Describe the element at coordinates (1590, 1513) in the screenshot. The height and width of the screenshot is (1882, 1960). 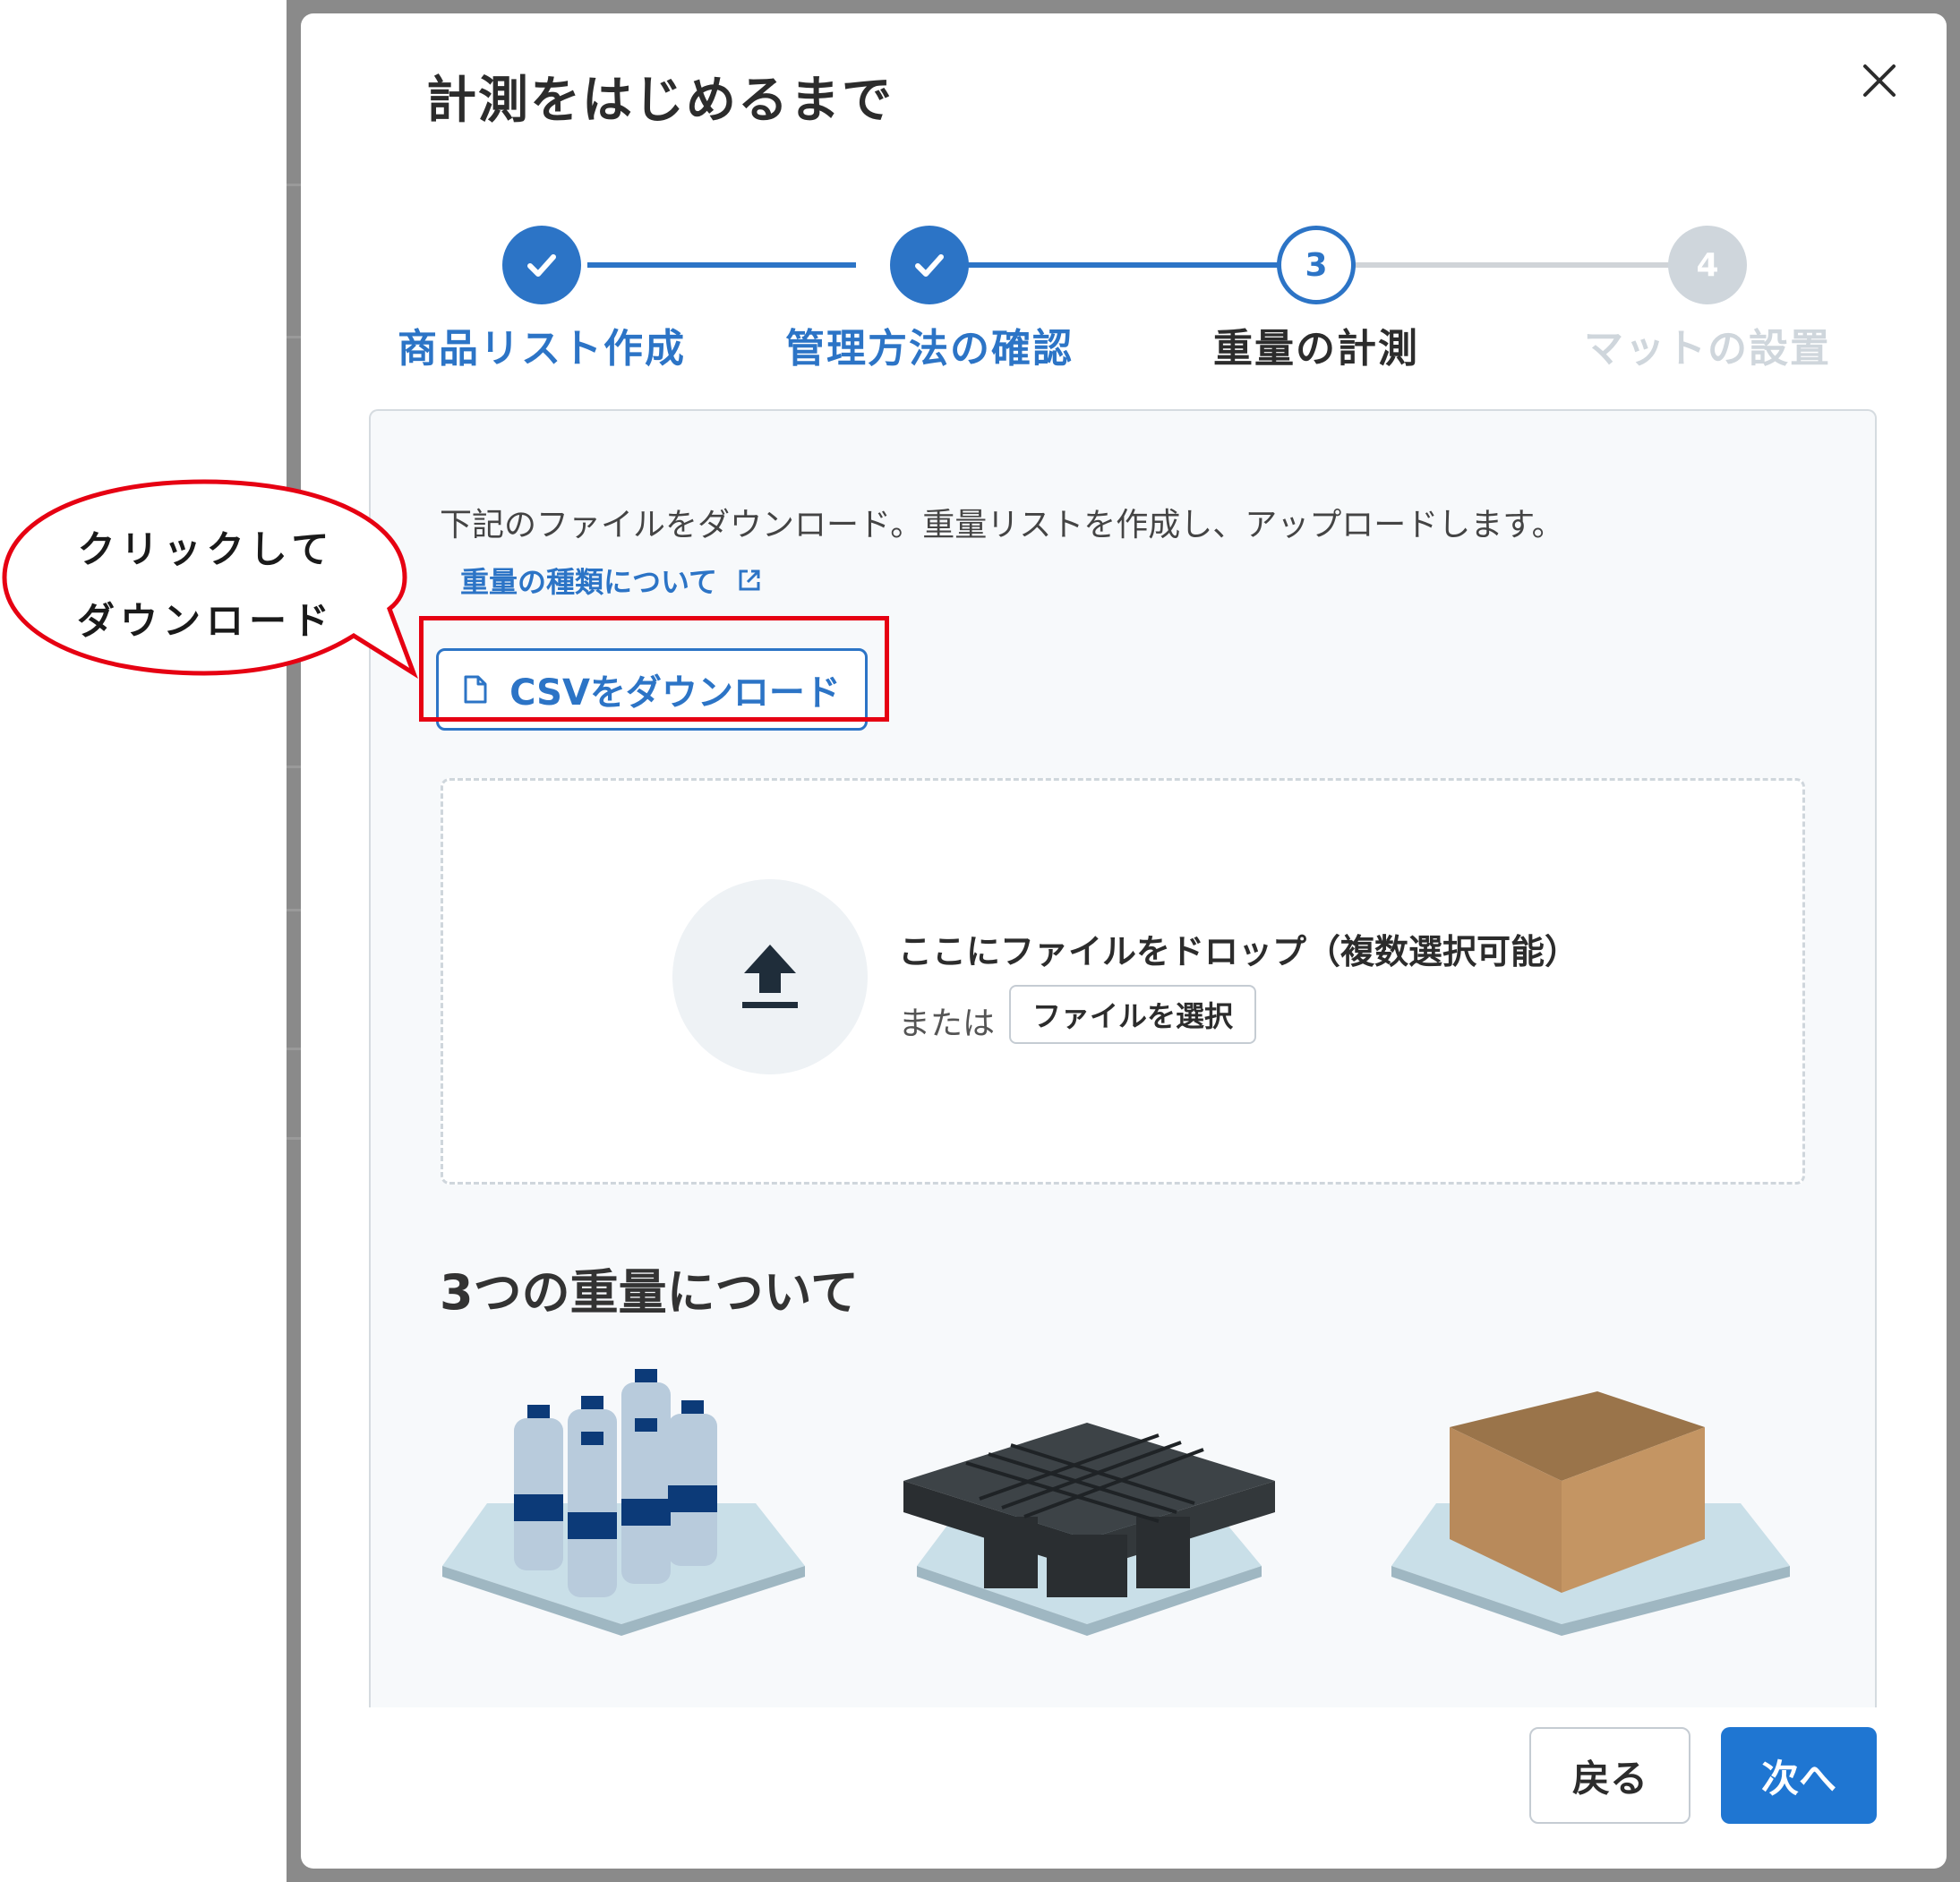
I see `box-on-scale-illustration` at that location.